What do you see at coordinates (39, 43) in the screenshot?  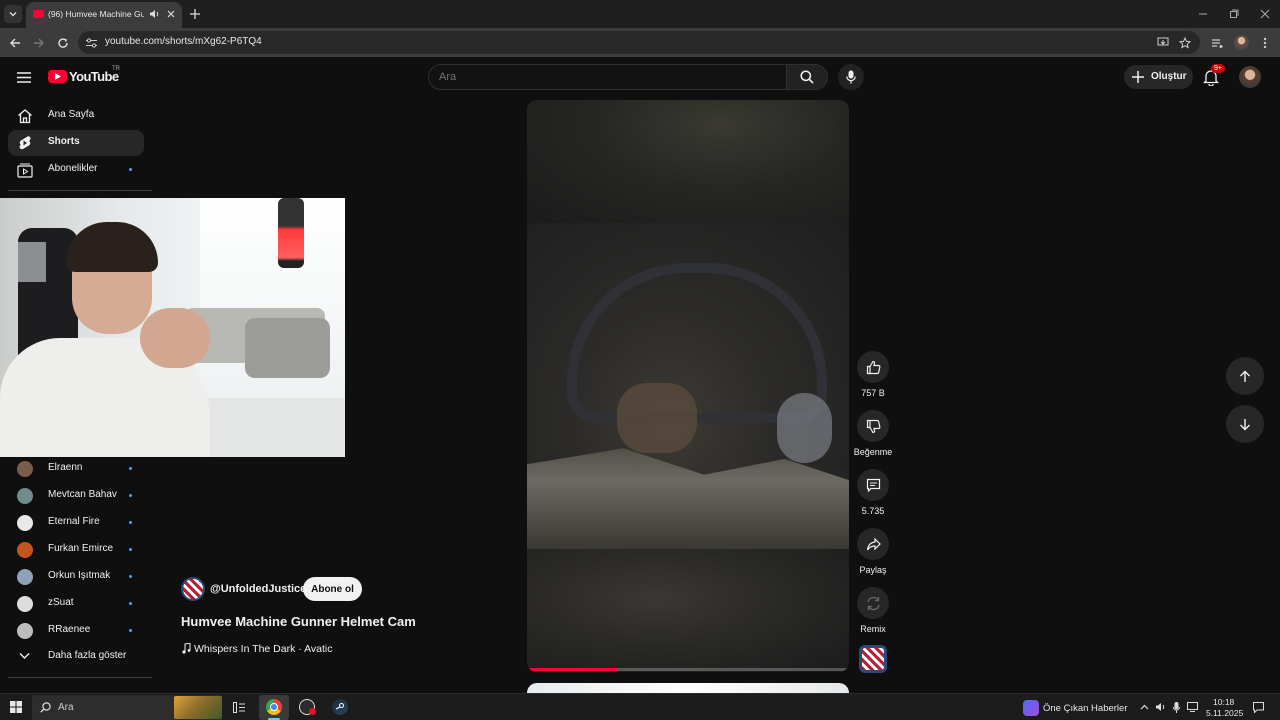 I see `forward-icon` at bounding box center [39, 43].